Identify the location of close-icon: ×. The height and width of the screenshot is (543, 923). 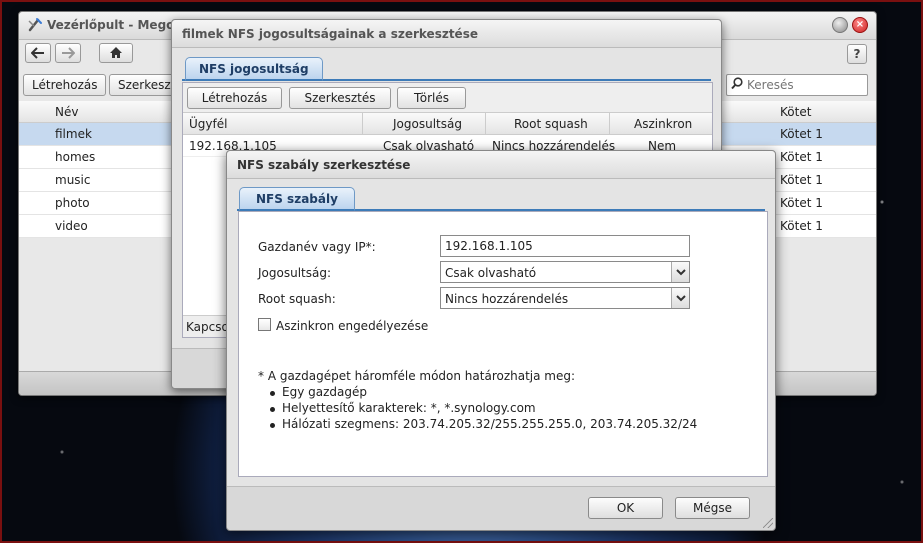
(860, 25).